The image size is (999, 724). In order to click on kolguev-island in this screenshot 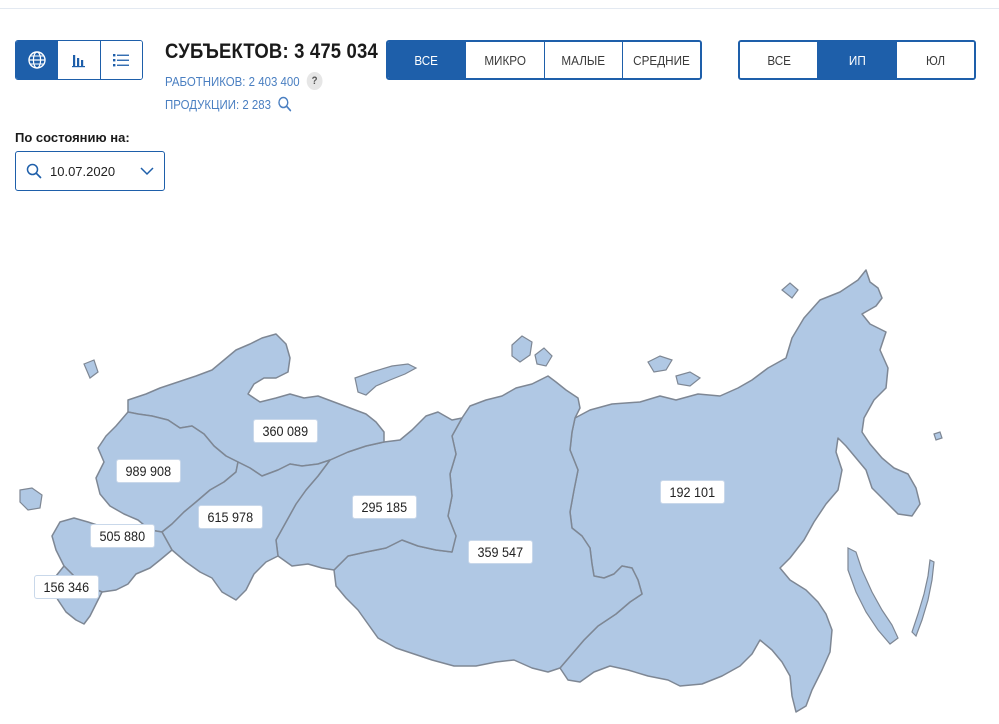, I will do `click(91, 369)`.